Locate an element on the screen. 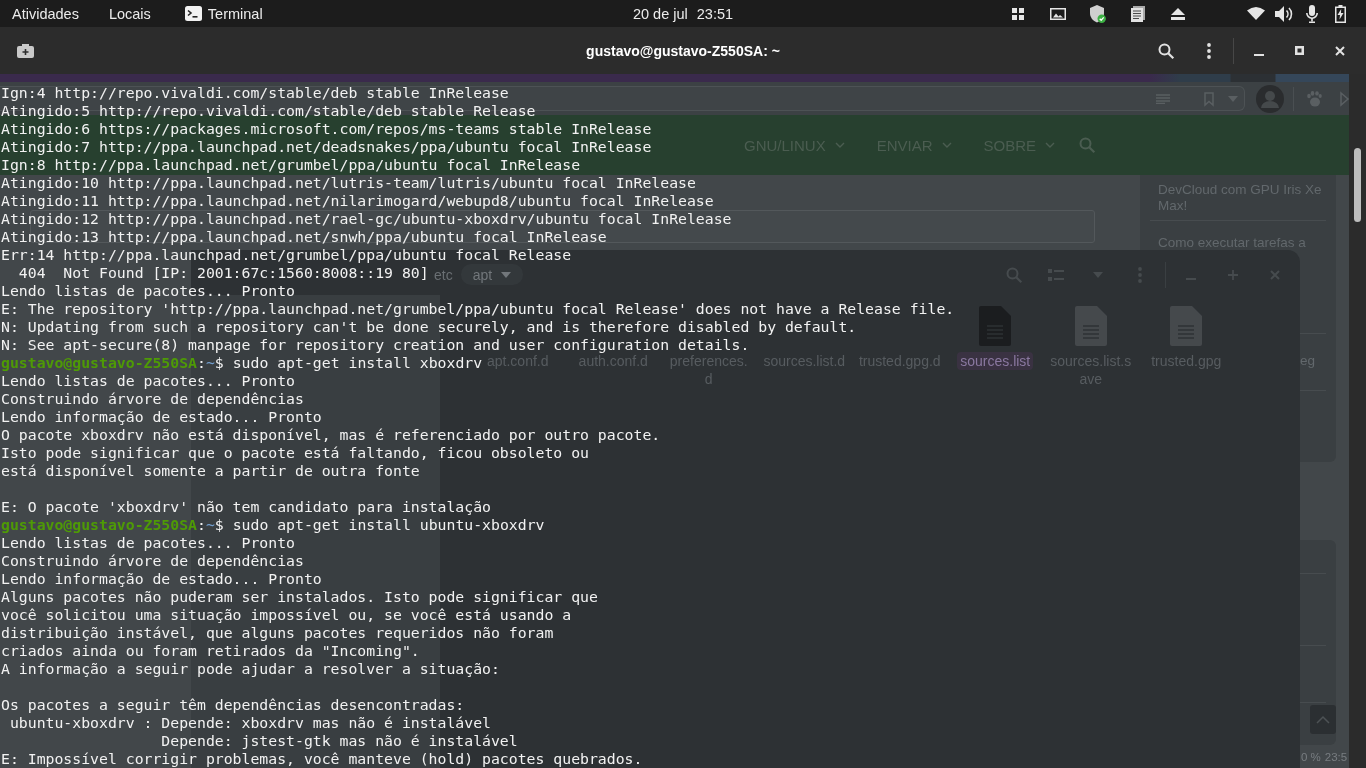 This screenshot has width=1366, height=768. terminal-icon is located at coordinates (193, 13).